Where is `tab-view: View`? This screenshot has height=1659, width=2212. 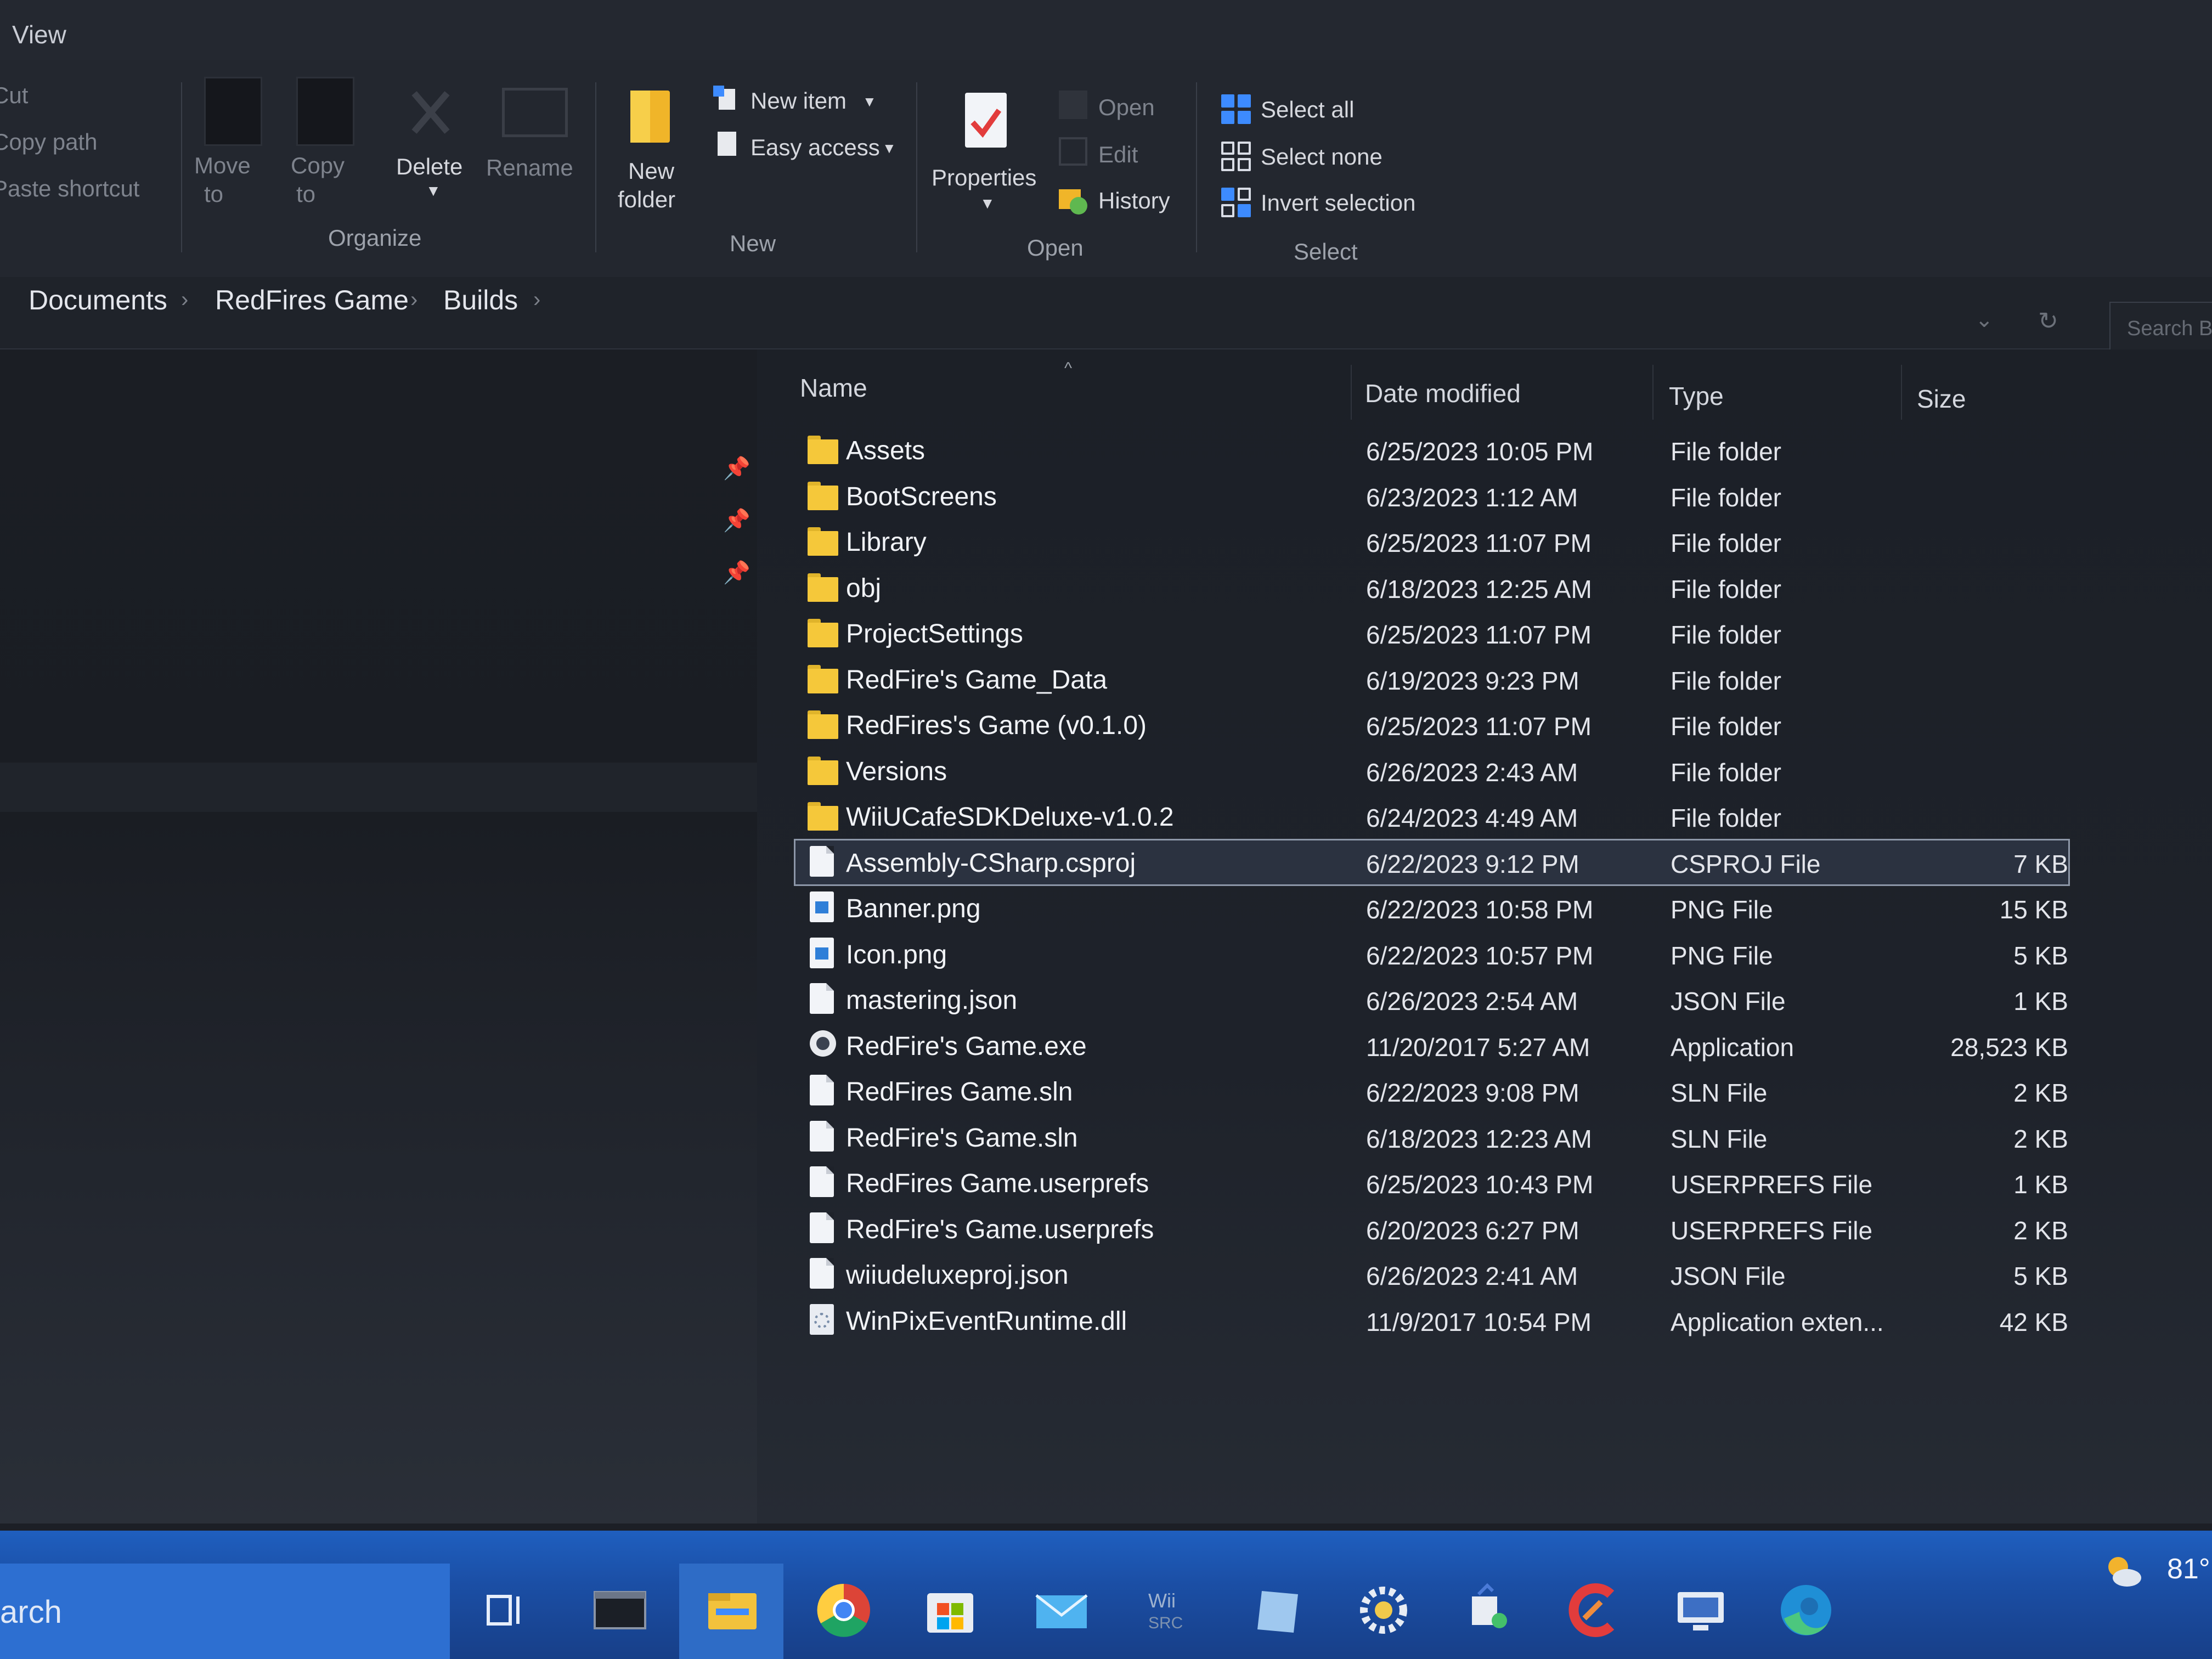 tab-view: View is located at coordinates (39, 35).